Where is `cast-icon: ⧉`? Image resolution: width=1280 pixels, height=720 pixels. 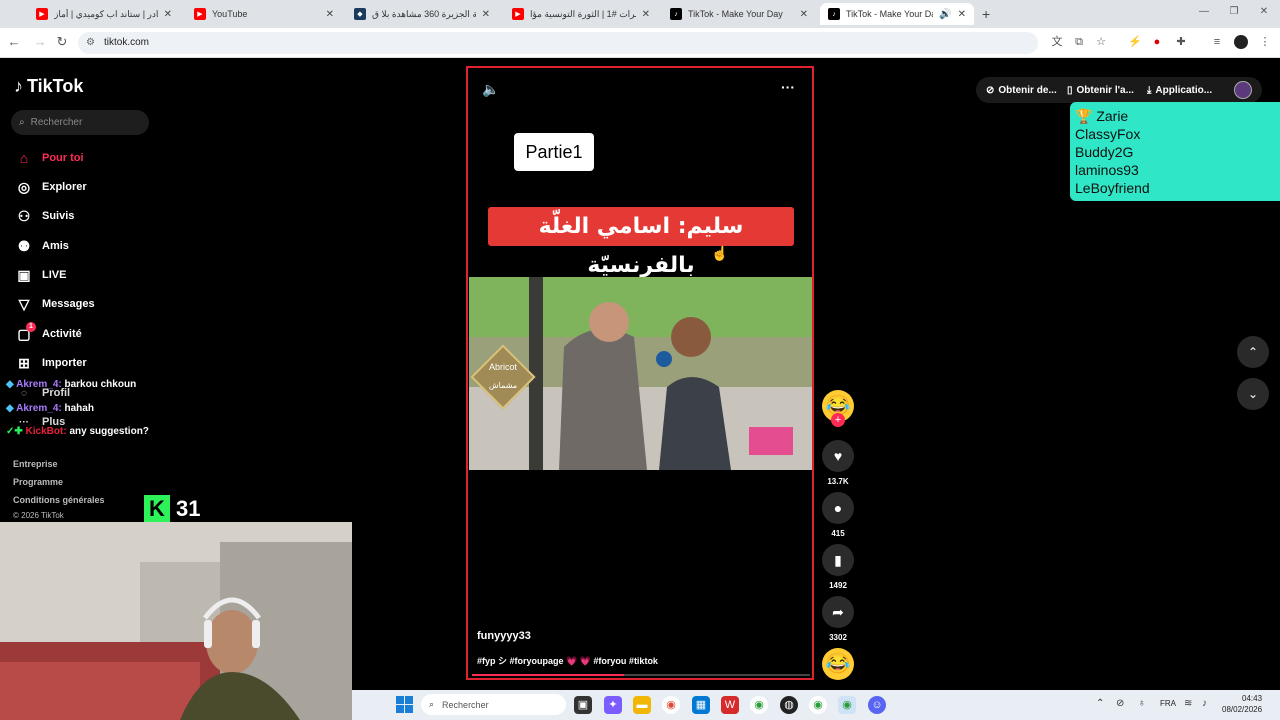 cast-icon: ⧉ is located at coordinates (1079, 42).